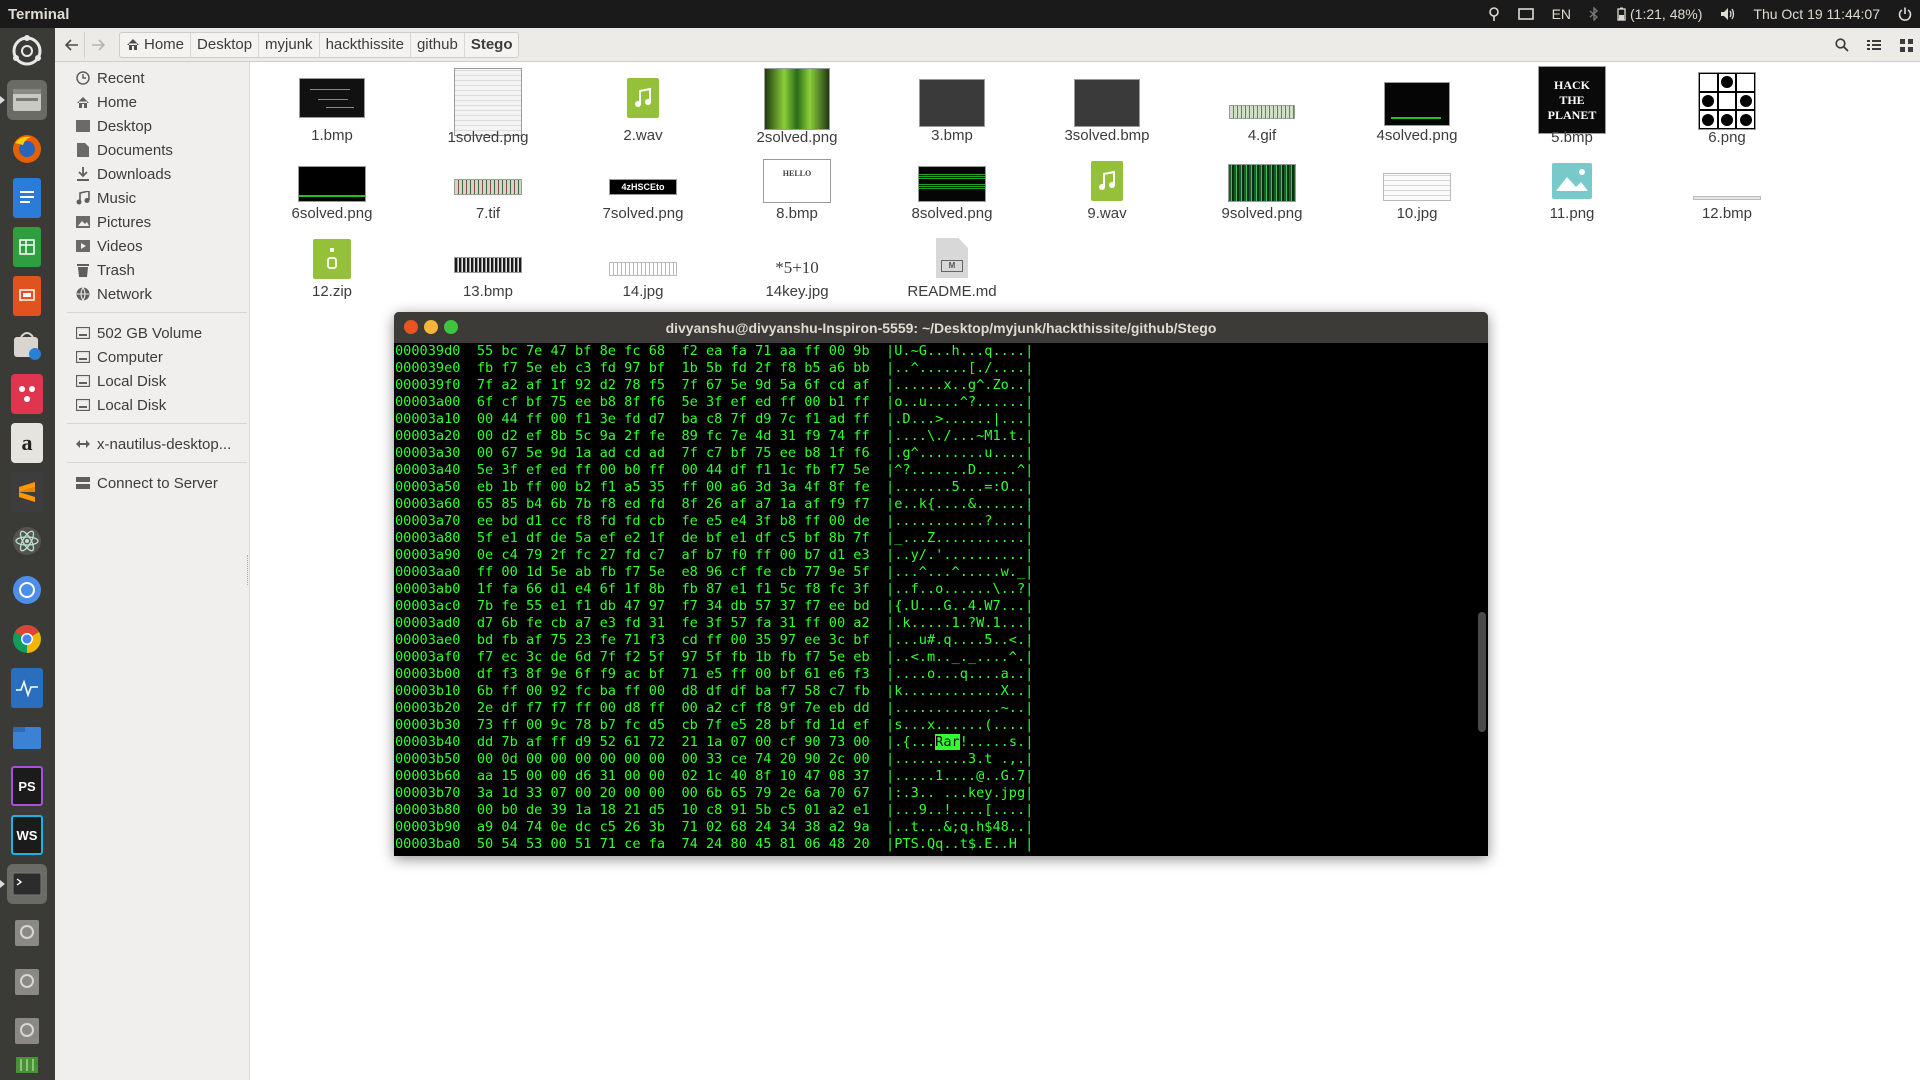 This screenshot has width=1920, height=1080. What do you see at coordinates (120, 381) in the screenshot?
I see `sidebar-item-local-disk: Local Disk` at bounding box center [120, 381].